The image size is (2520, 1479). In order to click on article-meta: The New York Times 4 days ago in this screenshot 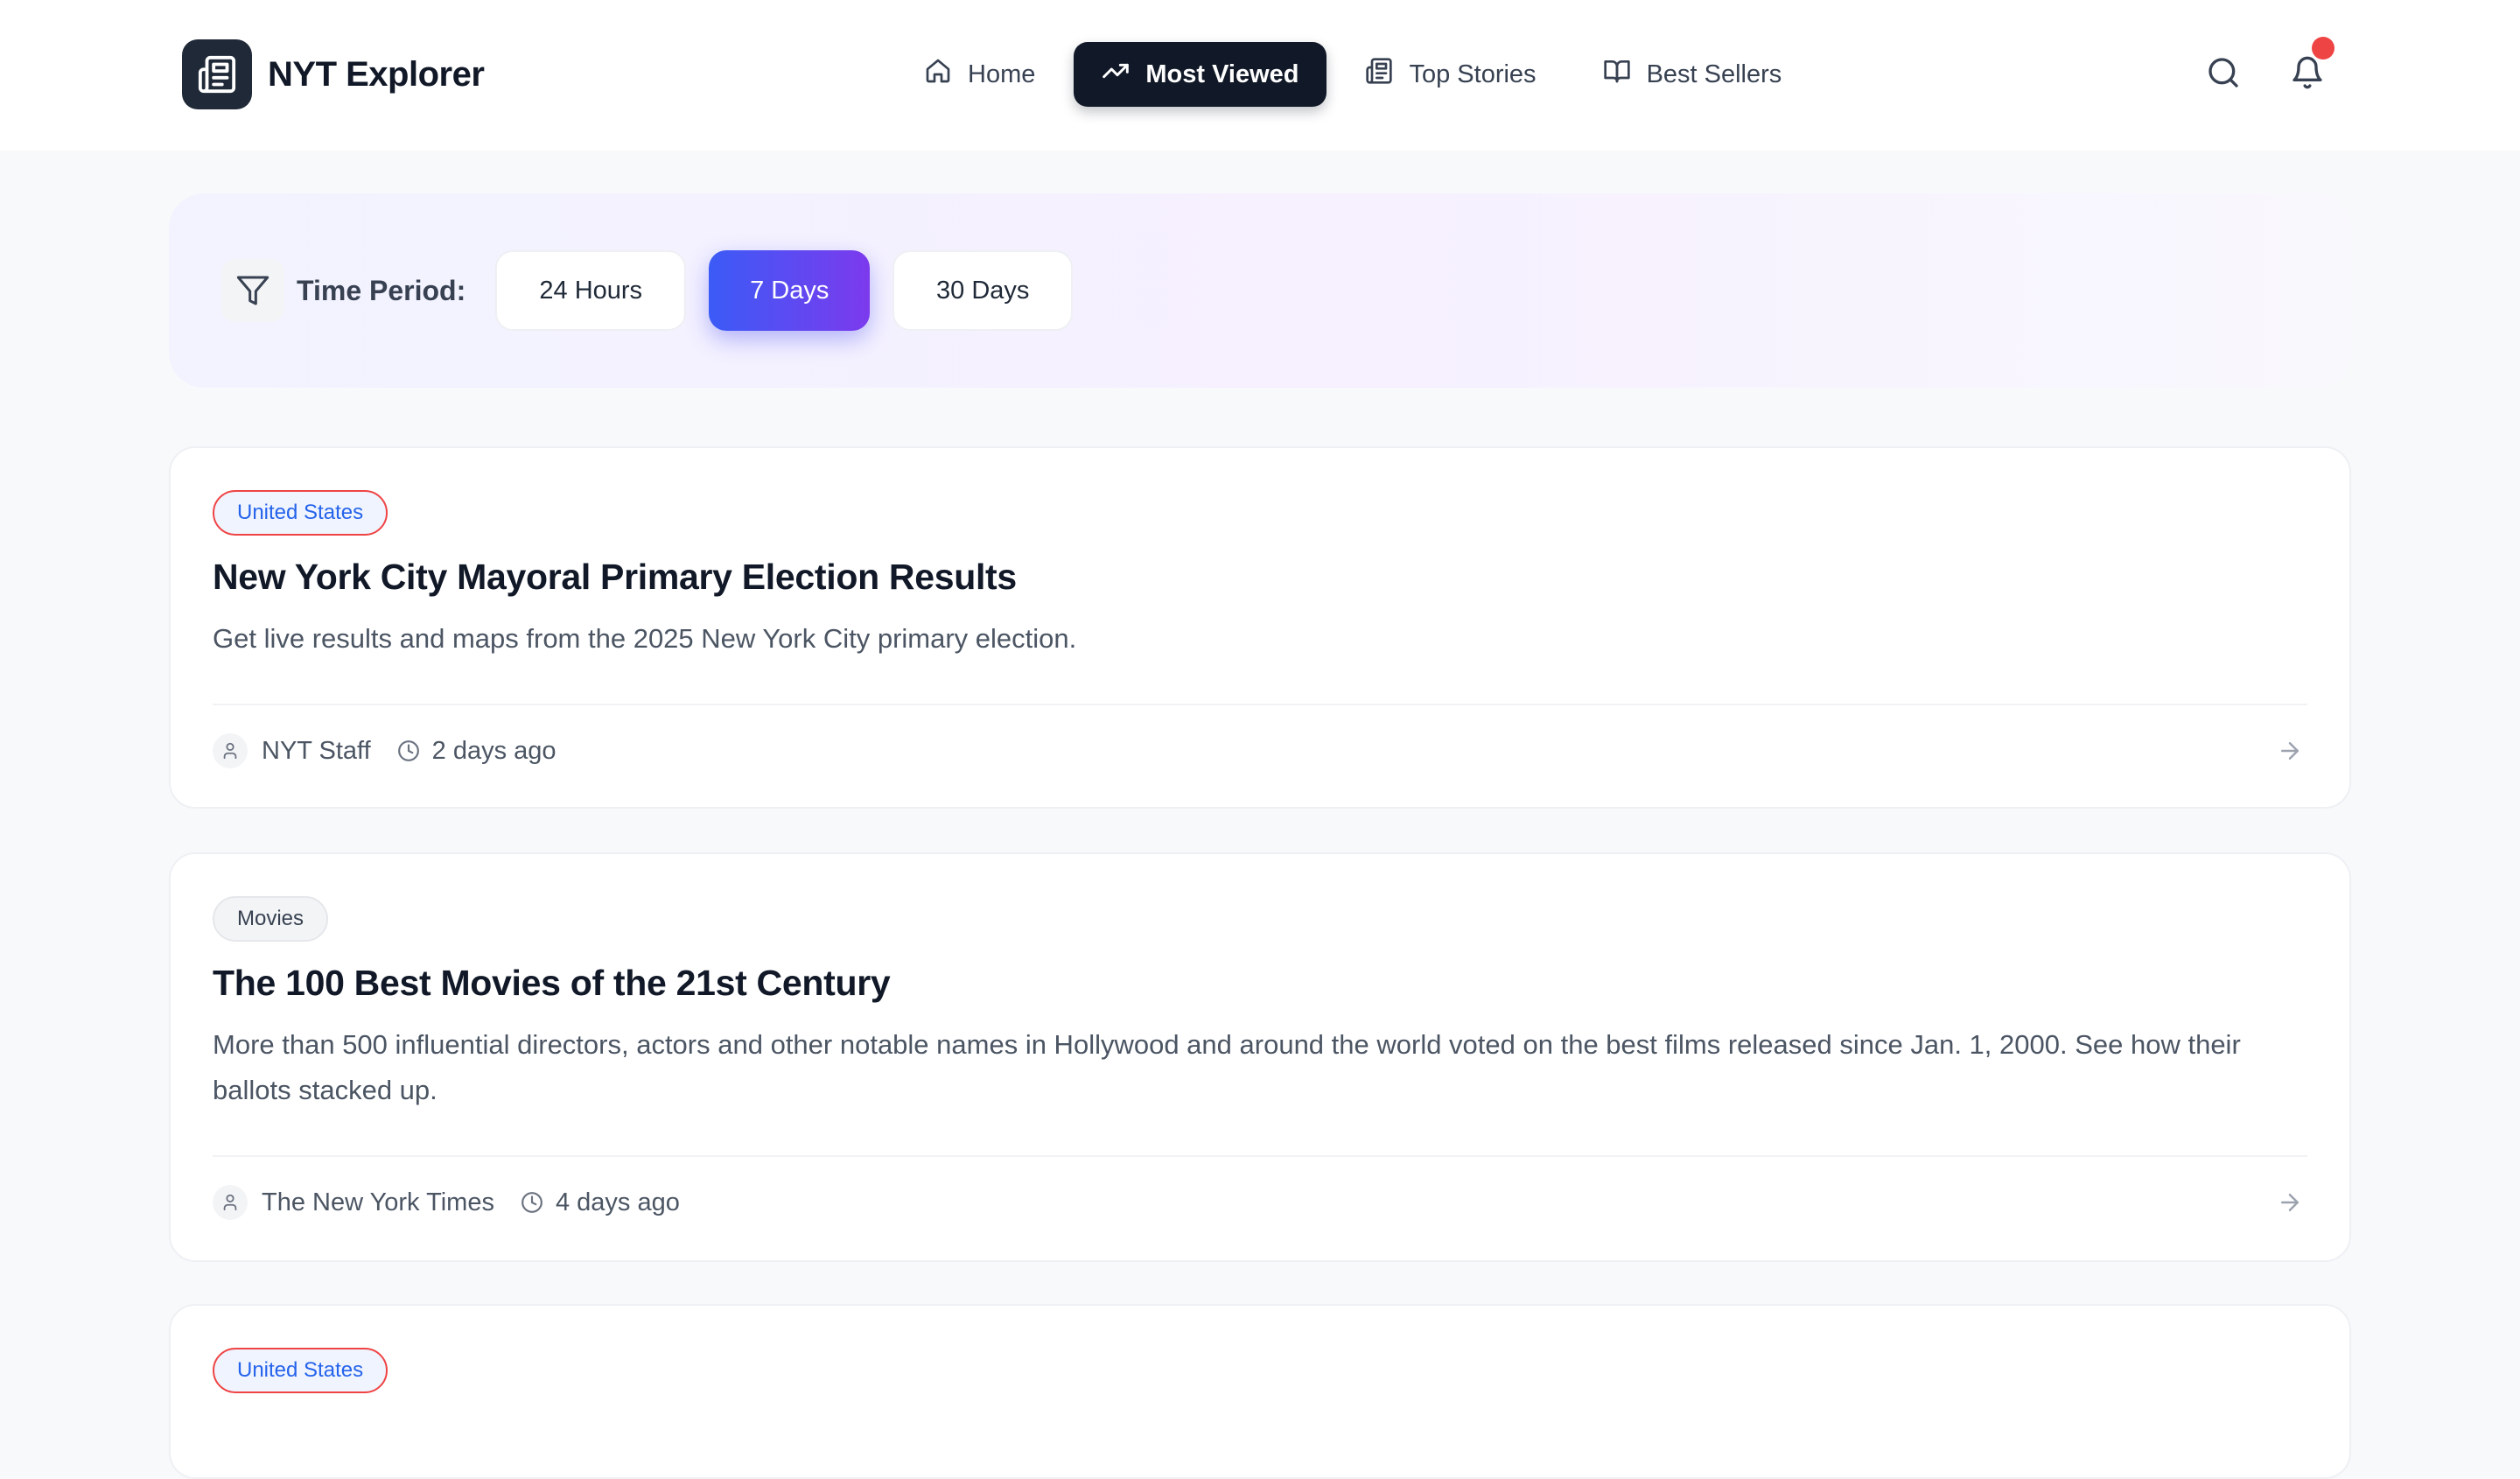, I will do `click(446, 1203)`.